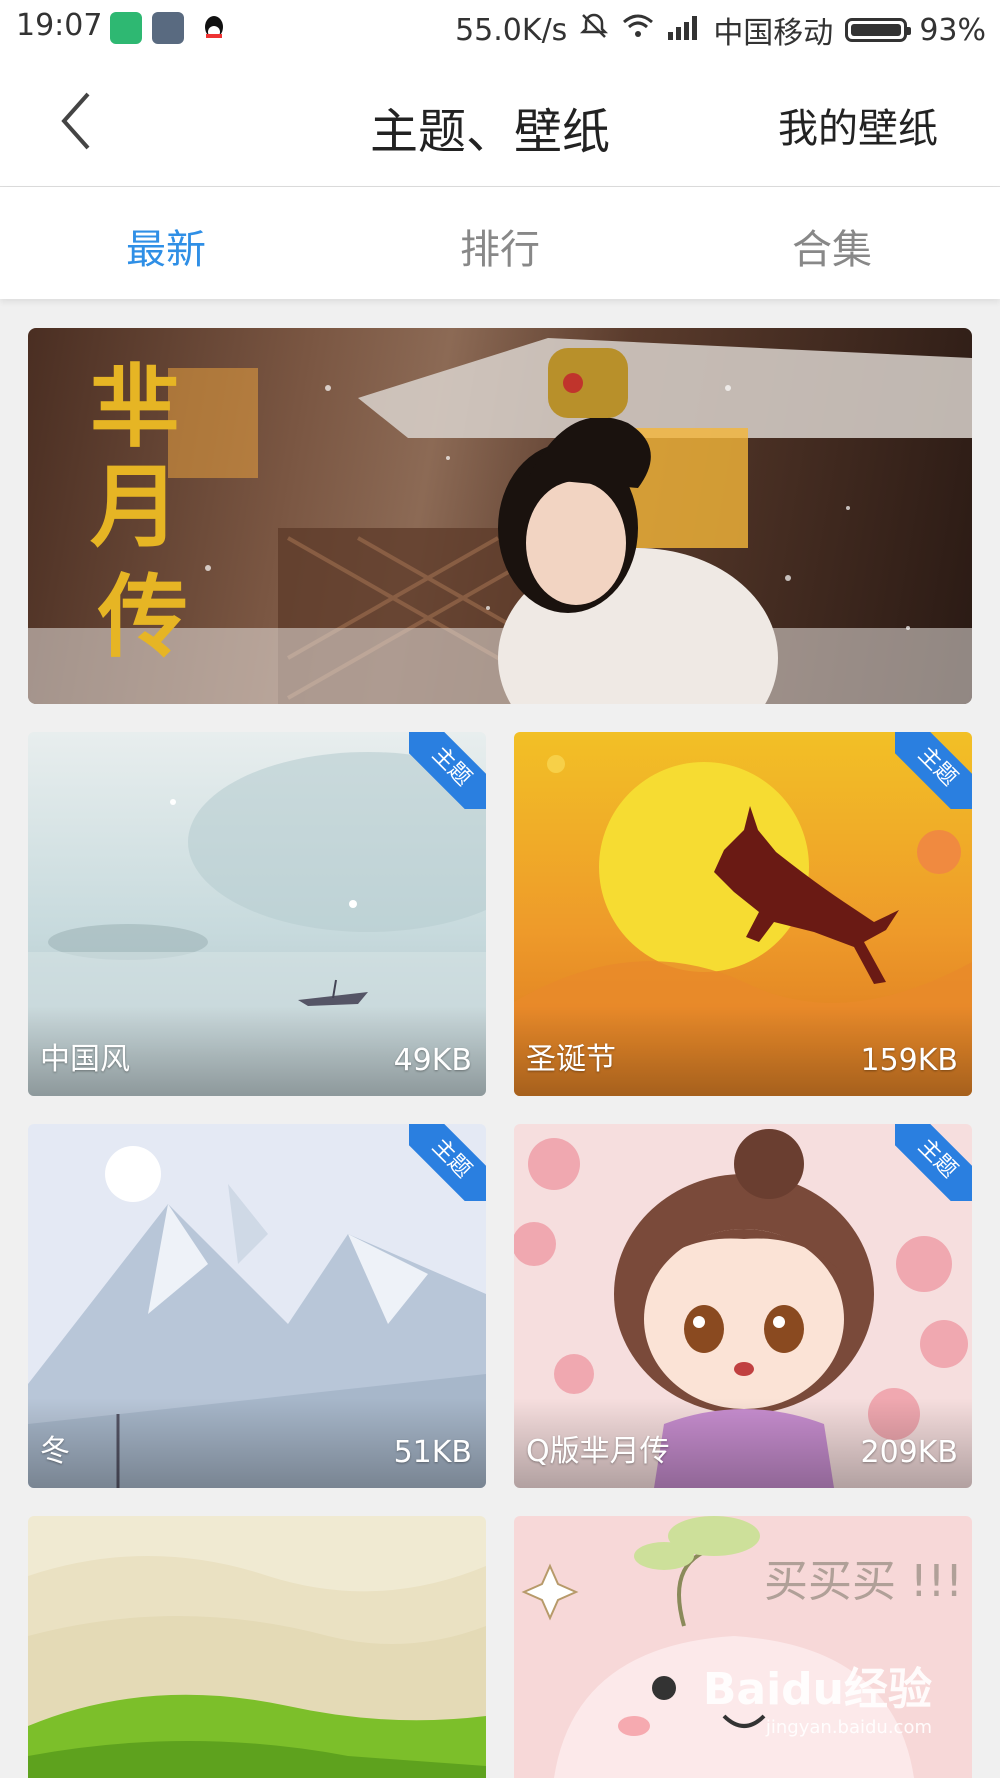  What do you see at coordinates (257, 1667) in the screenshot?
I see `card-art` at bounding box center [257, 1667].